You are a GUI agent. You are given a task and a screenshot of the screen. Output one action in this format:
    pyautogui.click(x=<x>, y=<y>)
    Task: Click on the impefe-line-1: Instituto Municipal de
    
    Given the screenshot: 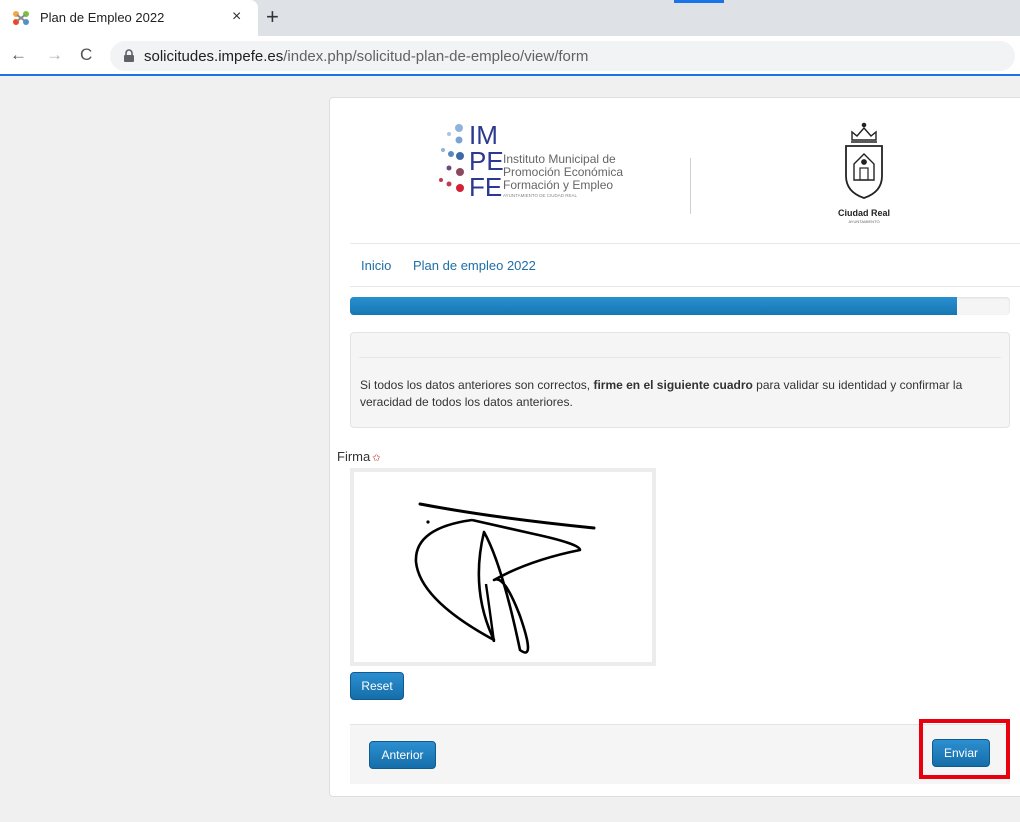 What is the action you would take?
    pyautogui.click(x=559, y=159)
    